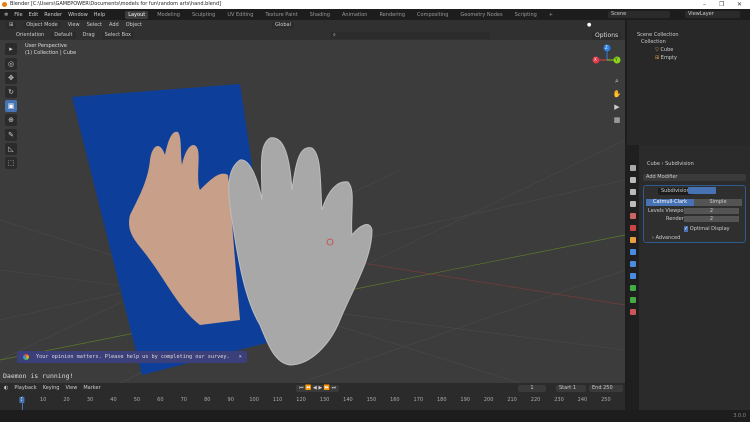  I want to click on playhead, so click(22, 403).